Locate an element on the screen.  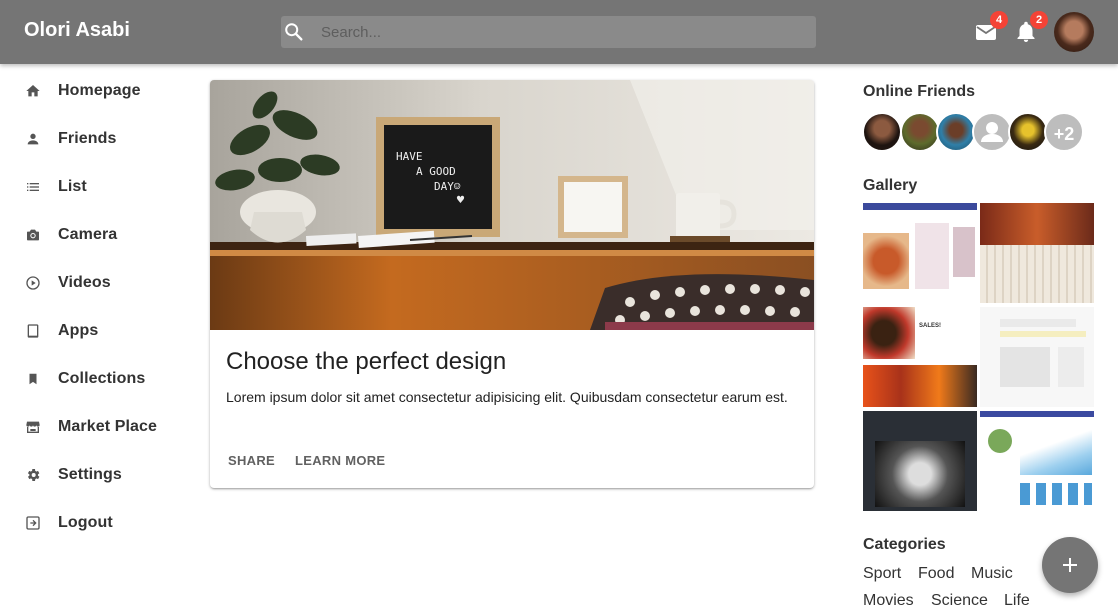
sidebar-item-label: Friends is located at coordinates (87, 138).